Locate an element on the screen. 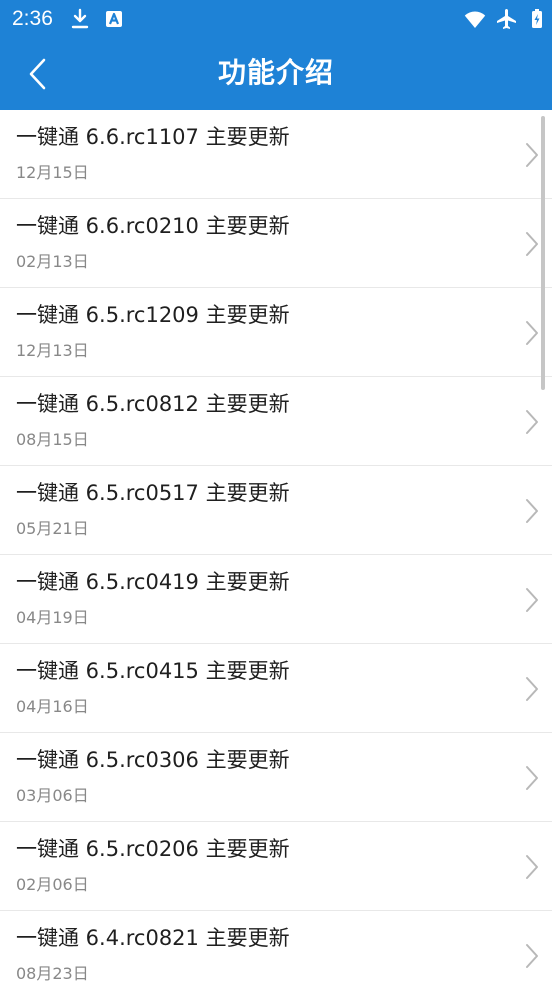 The width and height of the screenshot is (552, 983). update-list-item: 一键通 6.5.rc0419 主要更新 04月19日 is located at coordinates (276, 599).